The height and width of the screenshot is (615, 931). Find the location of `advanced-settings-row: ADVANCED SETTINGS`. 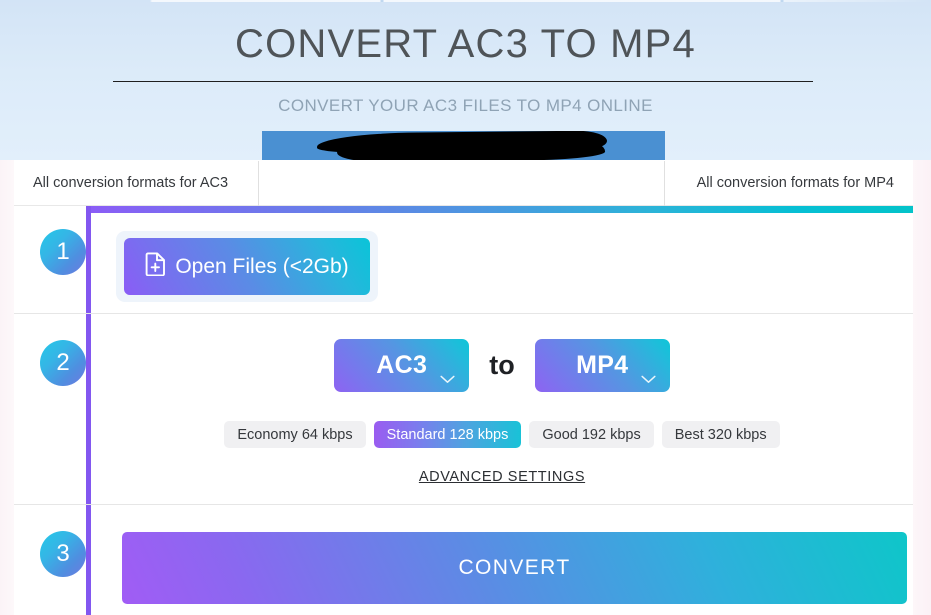

advanced-settings-row: ADVANCED SETTINGS is located at coordinates (502, 477).